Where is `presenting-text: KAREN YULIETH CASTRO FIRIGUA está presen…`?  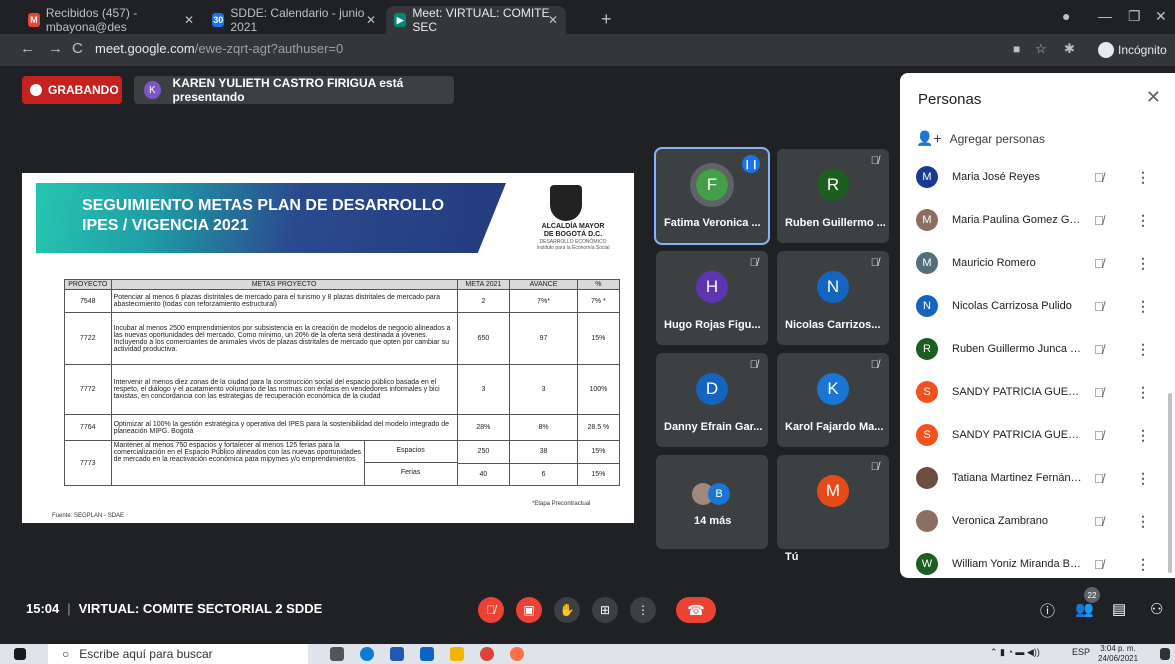
presenting-text: KAREN YULIETH CASTRO FIRIGUA está presen… is located at coordinates (288, 90).